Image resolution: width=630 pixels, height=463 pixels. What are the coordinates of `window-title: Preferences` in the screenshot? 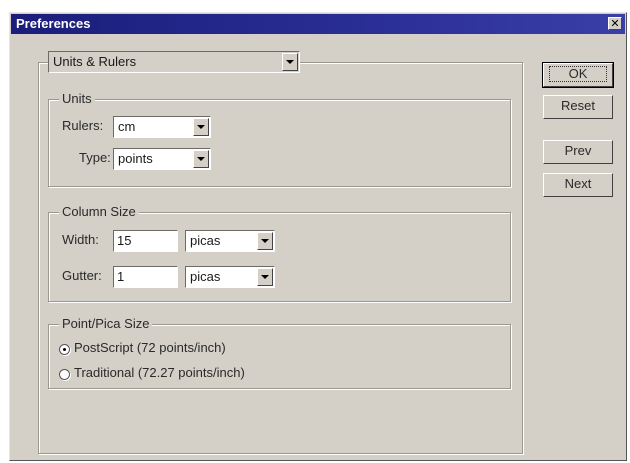 It's located at (53, 23).